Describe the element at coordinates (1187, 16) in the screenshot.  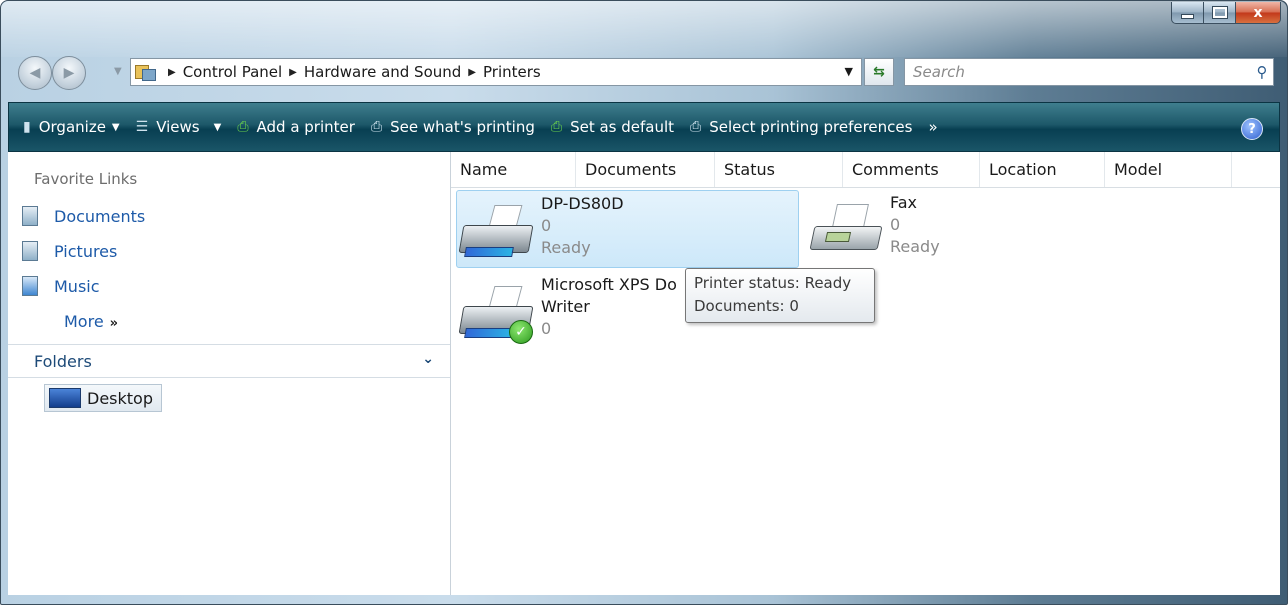
I see `minimize-icon` at that location.